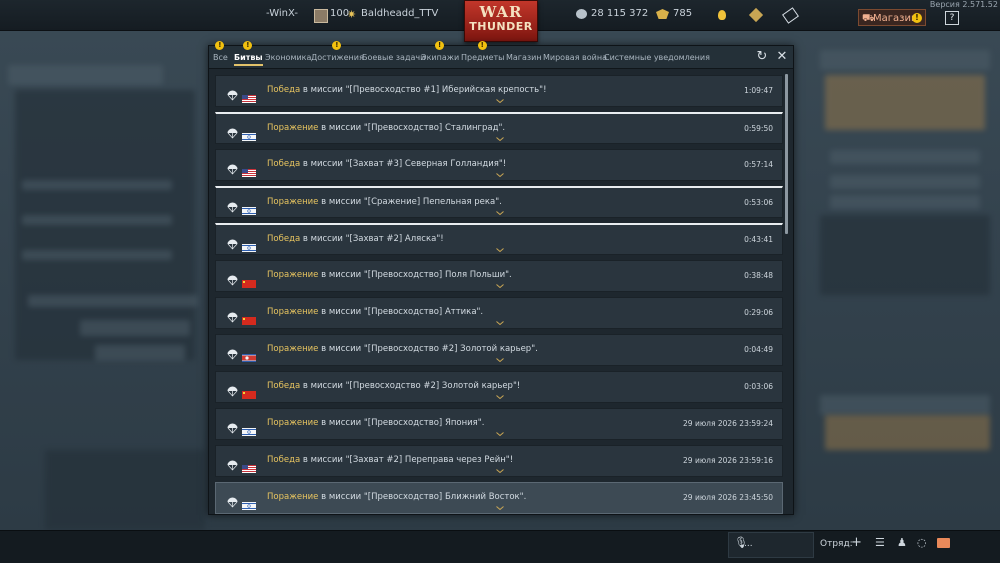  Describe the element at coordinates (401, 312) in the screenshot. I see `mission-text: в миссии "[Превосходство] Аттика".` at that location.